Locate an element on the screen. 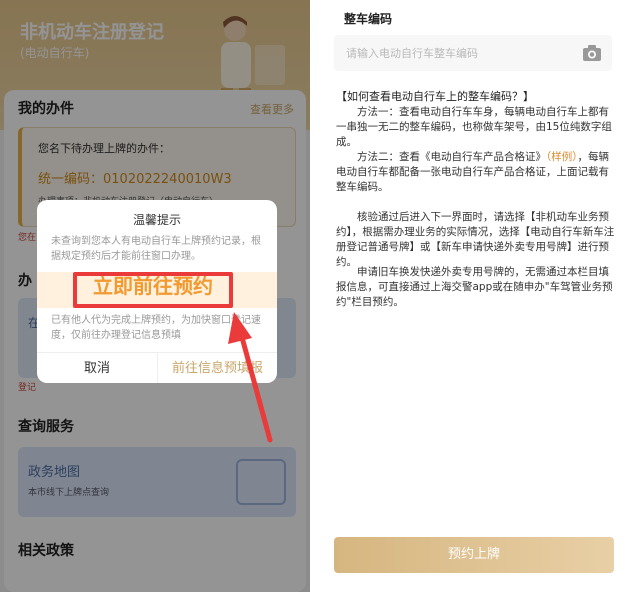 The width and height of the screenshot is (628, 592). method-two-prefix: 方法二：查看《电动自行车产品合格证》 is located at coordinates (451, 157).